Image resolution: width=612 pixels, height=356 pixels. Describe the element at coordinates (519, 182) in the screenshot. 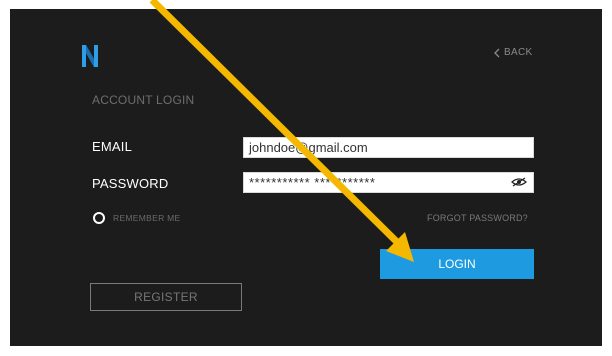

I see `eye-slash-icon` at that location.